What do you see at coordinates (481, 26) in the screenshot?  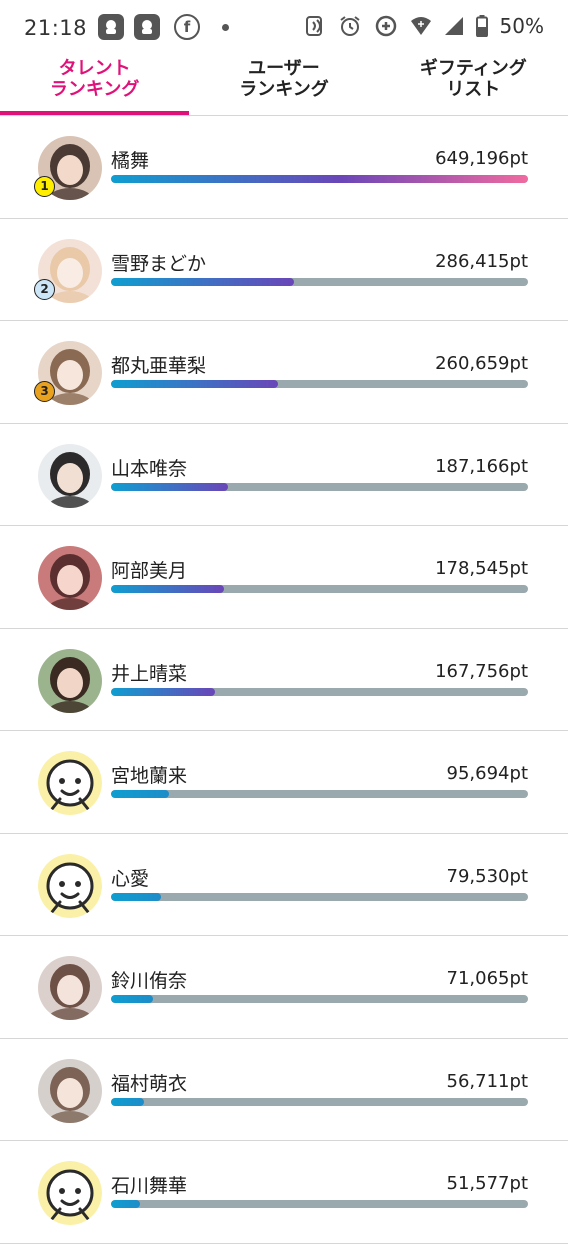 I see `battery-icon` at bounding box center [481, 26].